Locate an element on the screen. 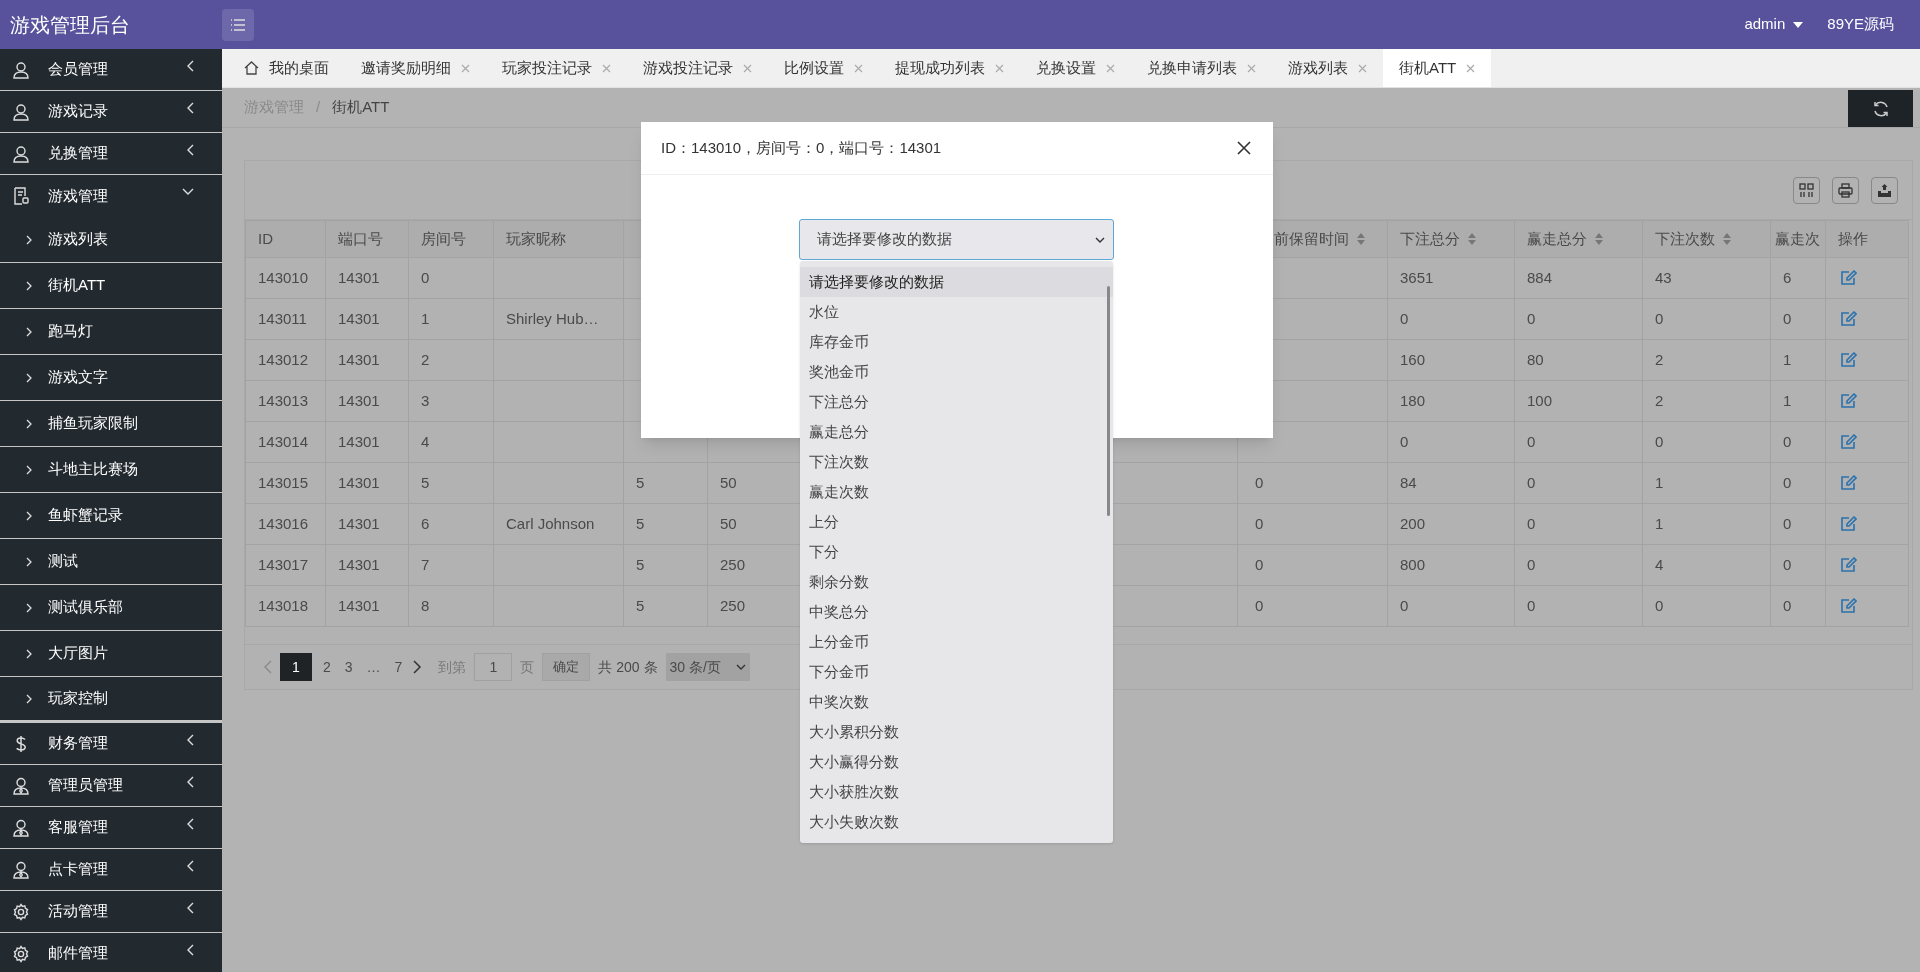  sidebar-subitem: 玩家控制 is located at coordinates (111, 700).